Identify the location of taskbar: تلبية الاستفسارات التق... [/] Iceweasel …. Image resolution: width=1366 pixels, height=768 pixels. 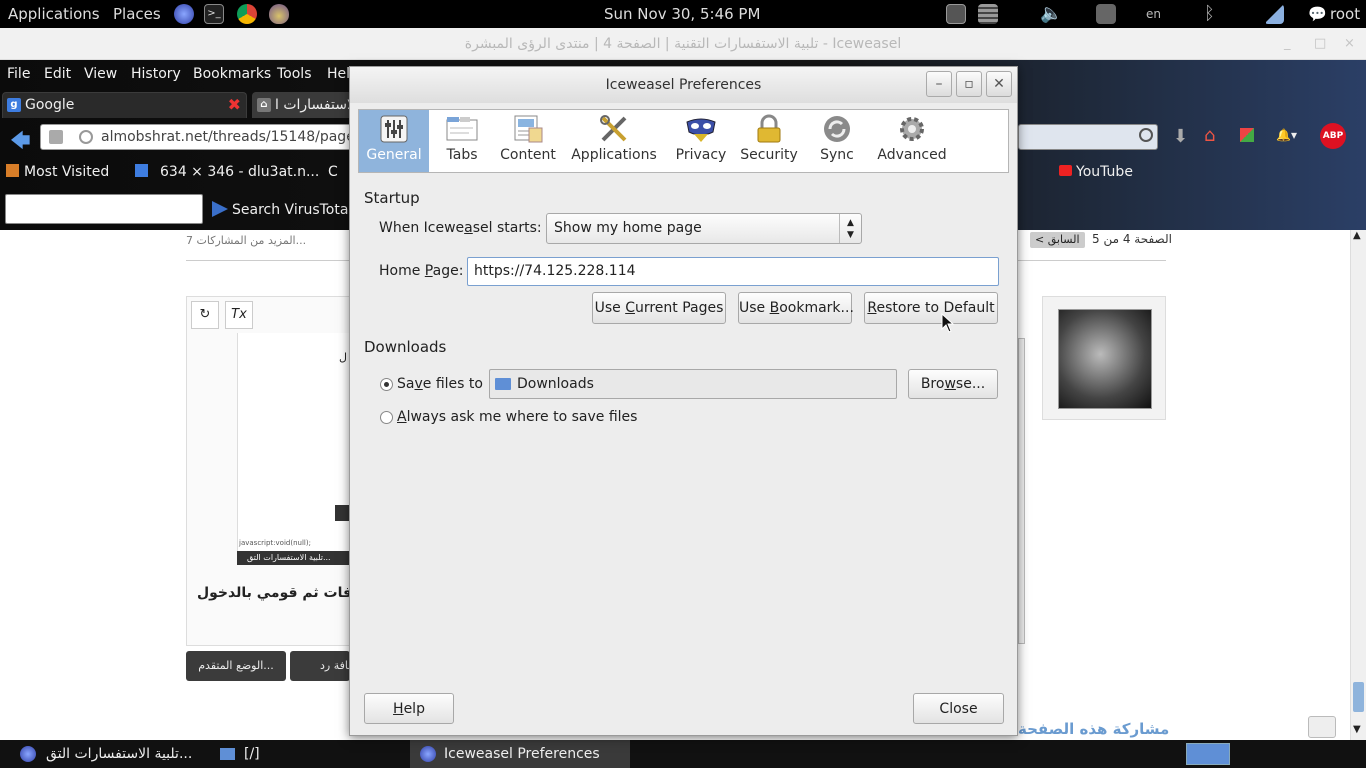
(683, 754).